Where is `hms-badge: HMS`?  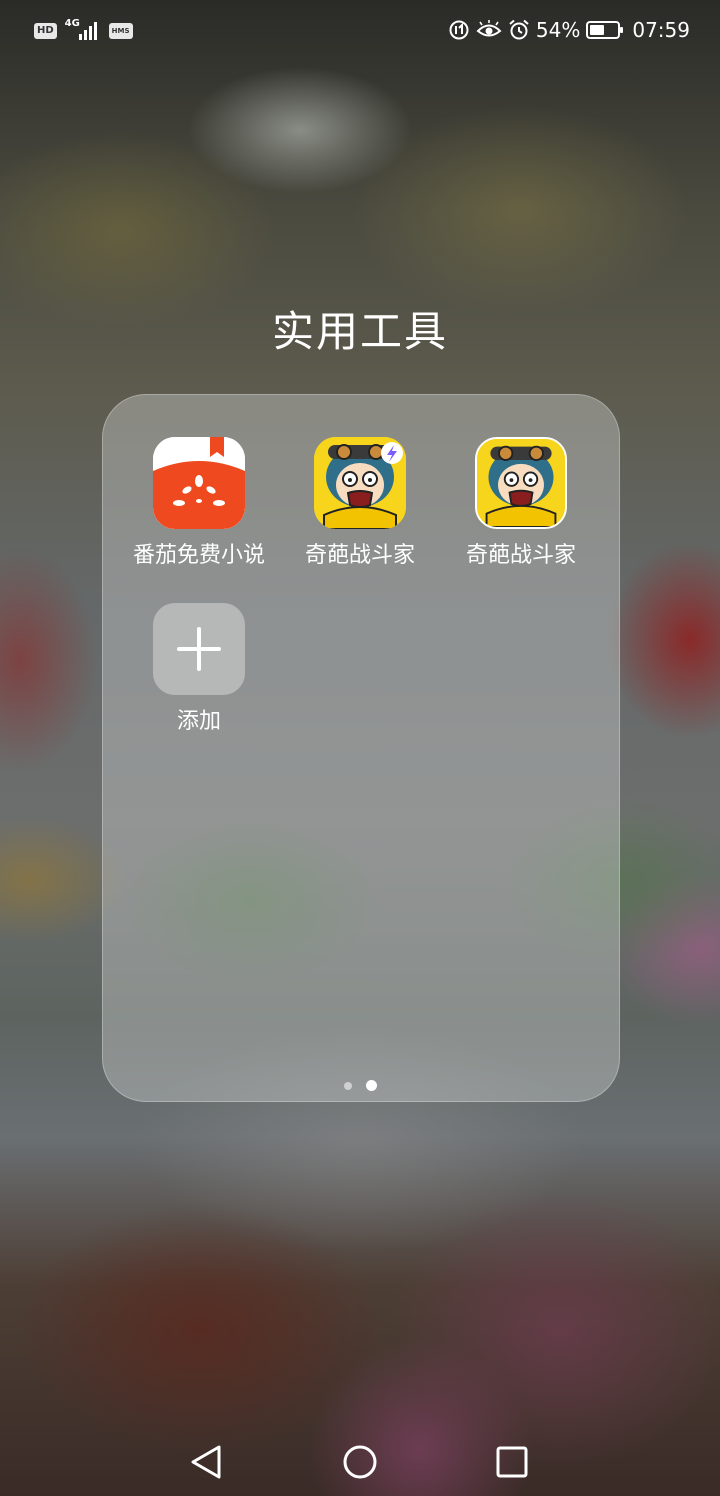 hms-badge: HMS is located at coordinates (120, 31).